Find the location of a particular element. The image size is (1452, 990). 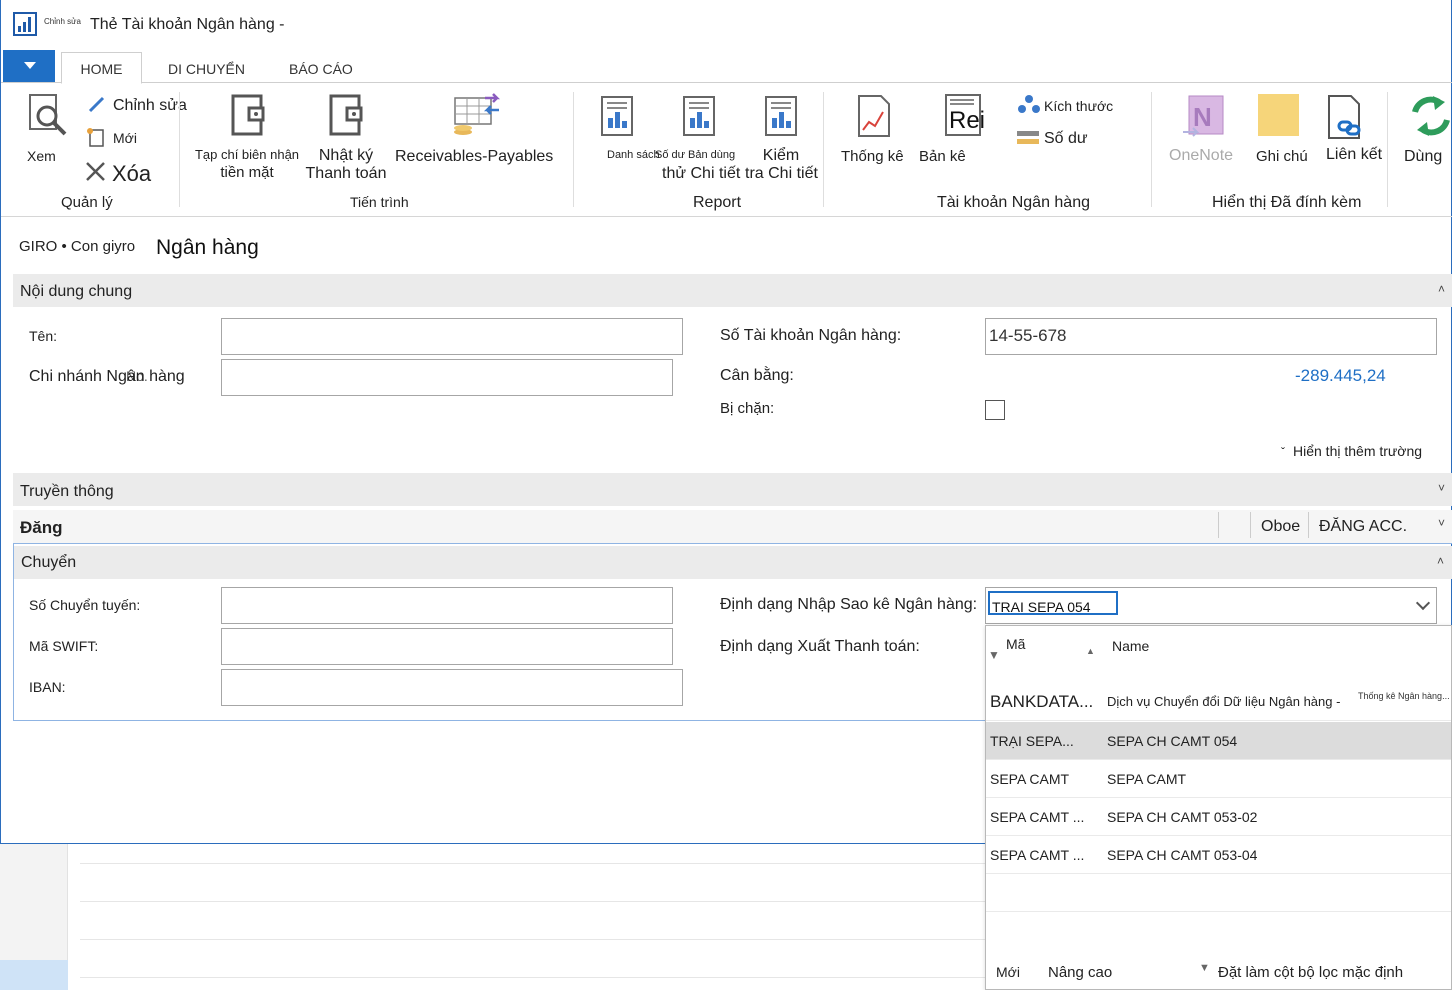

view-button: Xem is located at coordinates (41, 156).